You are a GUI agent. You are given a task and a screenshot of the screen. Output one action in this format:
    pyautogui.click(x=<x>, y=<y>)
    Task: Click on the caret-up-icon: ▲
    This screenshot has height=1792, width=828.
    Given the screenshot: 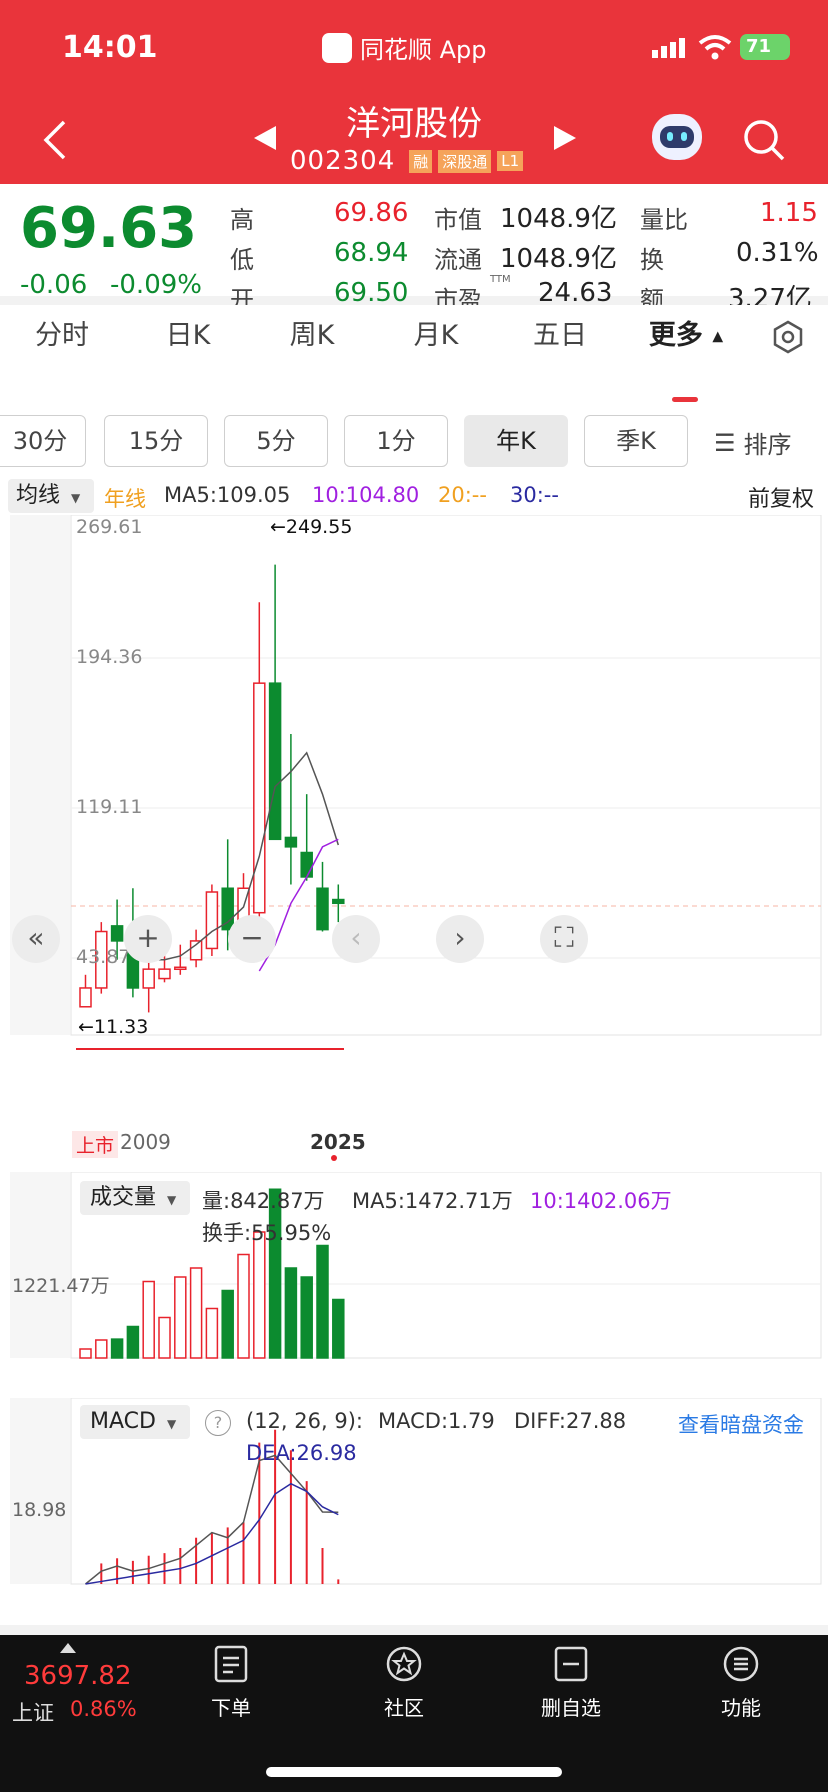 What is the action you would take?
    pyautogui.click(x=718, y=336)
    